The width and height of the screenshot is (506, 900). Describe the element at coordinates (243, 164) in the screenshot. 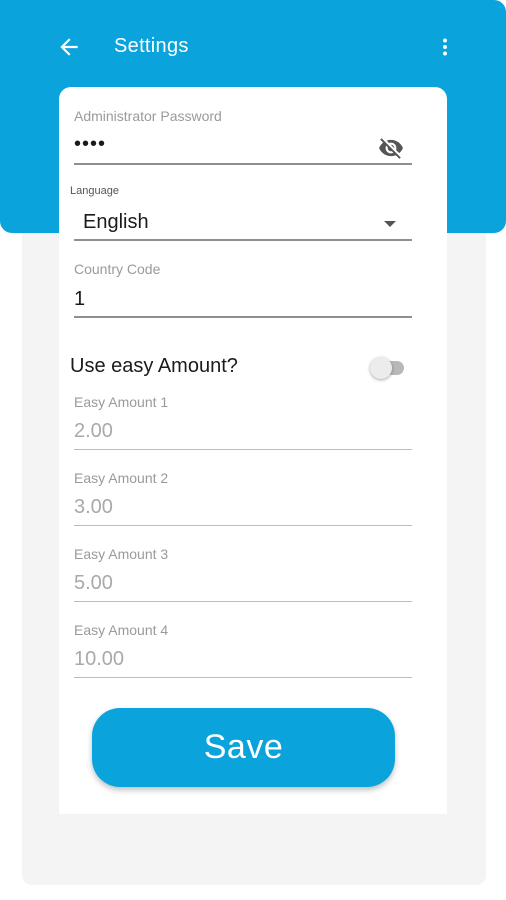

I see `admin-password-underline` at that location.